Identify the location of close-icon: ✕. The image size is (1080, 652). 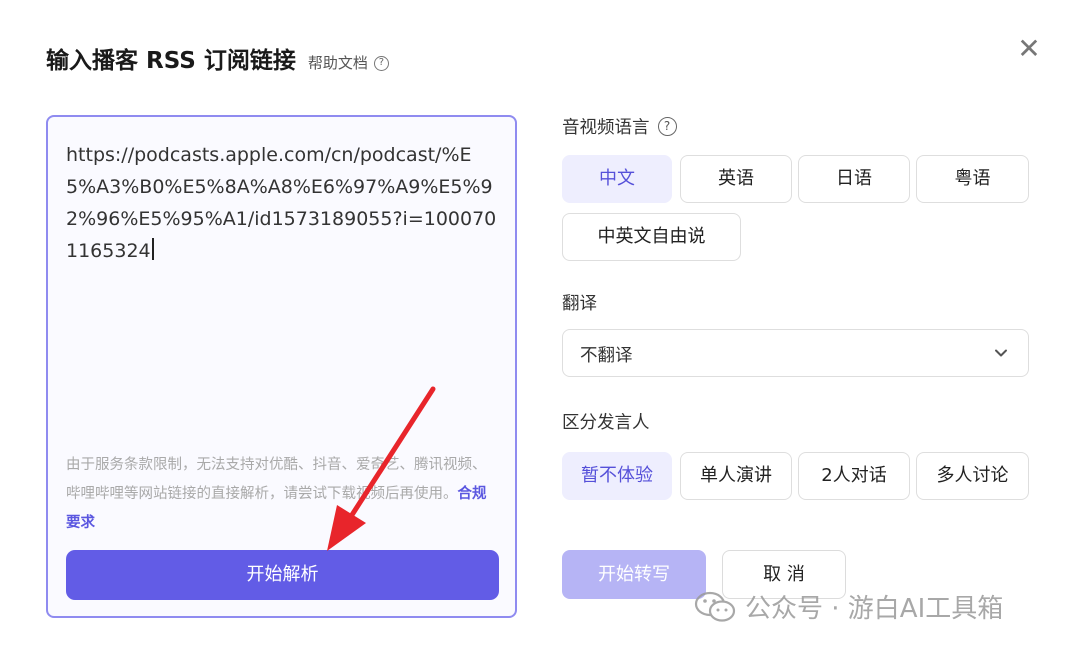
(1029, 49).